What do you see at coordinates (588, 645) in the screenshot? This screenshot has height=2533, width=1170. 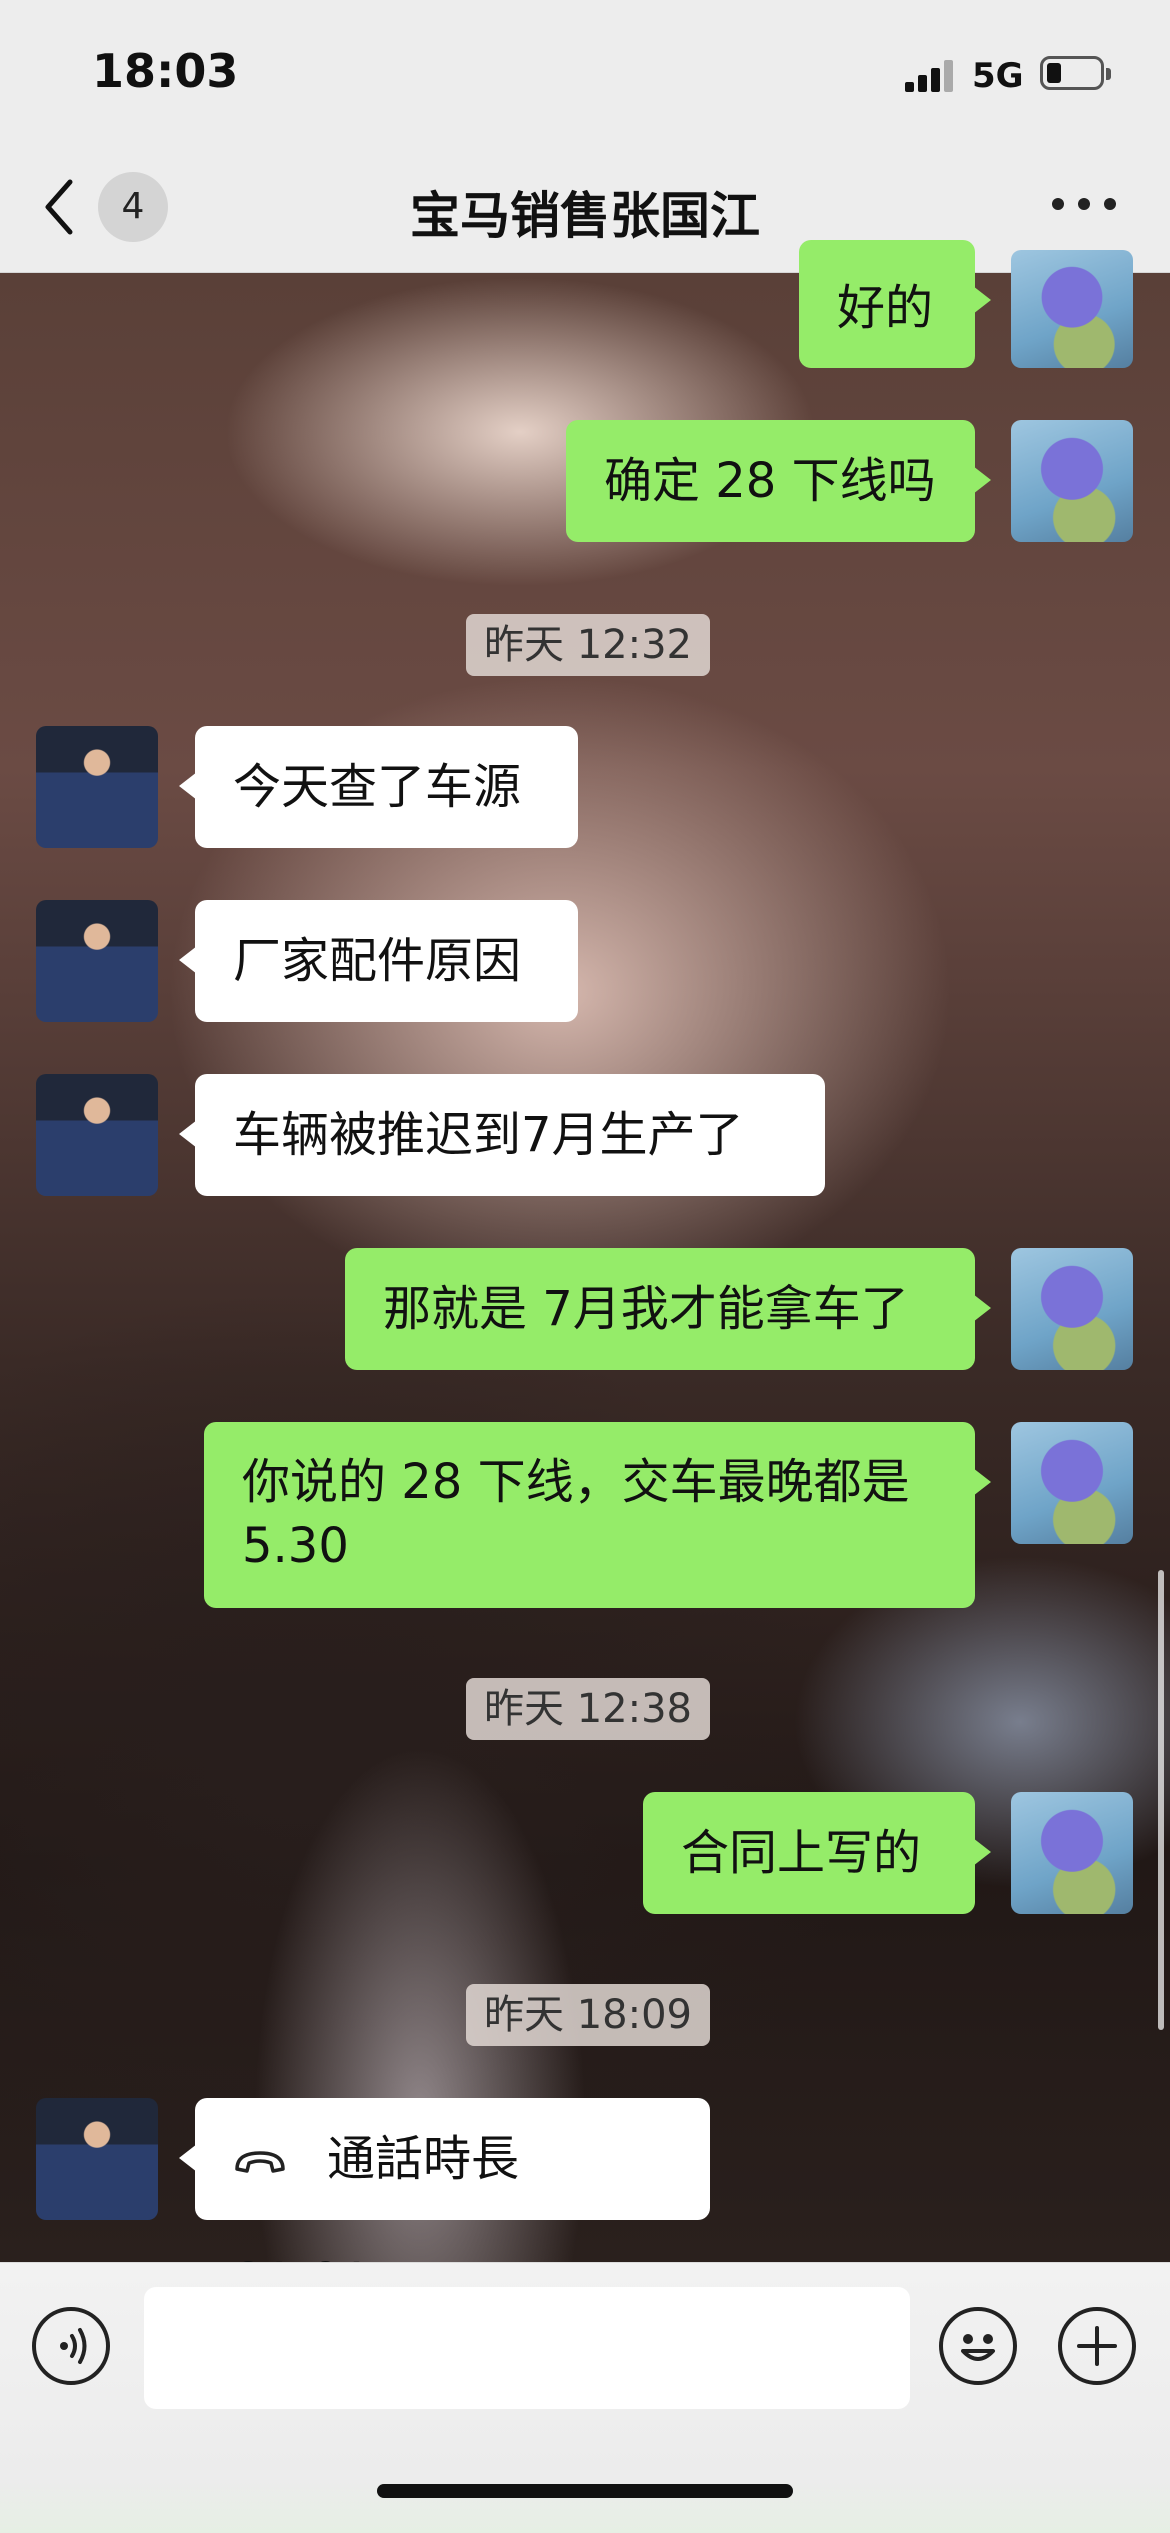 I see `timestamp: 昨天 12:32` at bounding box center [588, 645].